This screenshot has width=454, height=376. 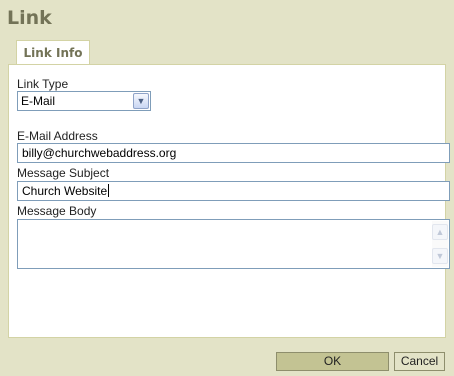 I want to click on tab-link-info: Link Info, so click(x=53, y=52).